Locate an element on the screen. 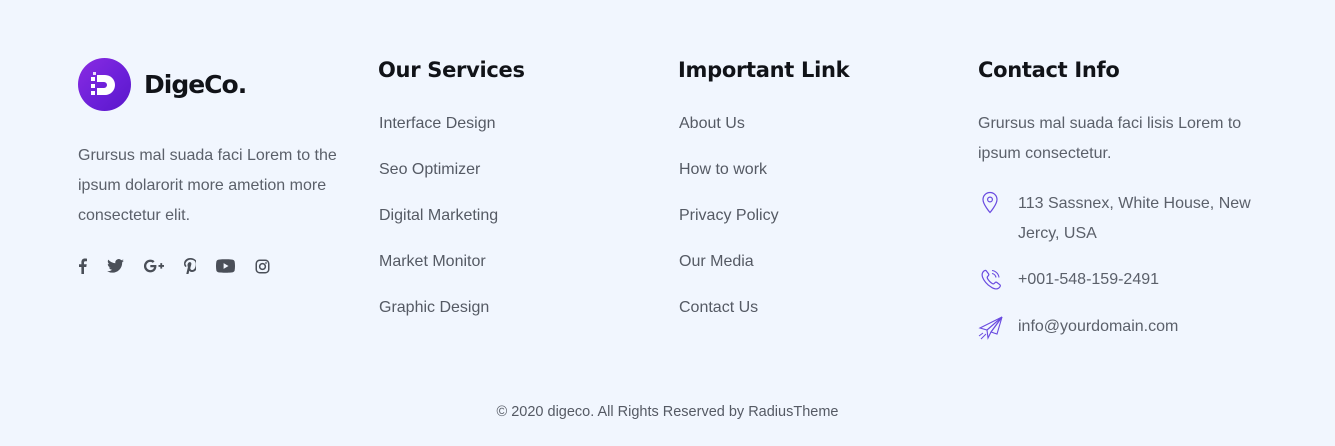 The image size is (1335, 446). service-link-market-monitor: Market Monitor is located at coordinates (432, 261).